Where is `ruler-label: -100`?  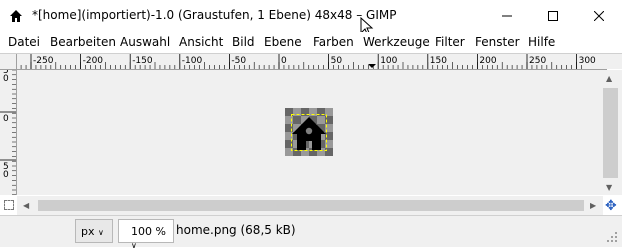
ruler-label: -100 is located at coordinates (192, 61).